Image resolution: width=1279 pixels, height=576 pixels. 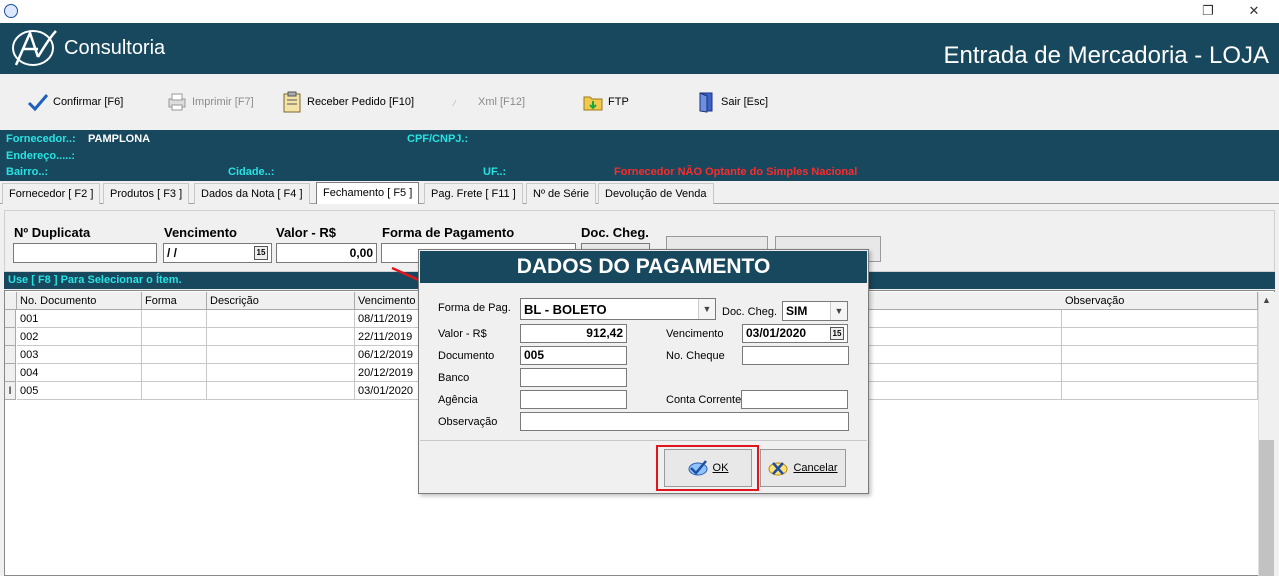 I want to click on column-header-document: No. Documento, so click(x=79, y=301).